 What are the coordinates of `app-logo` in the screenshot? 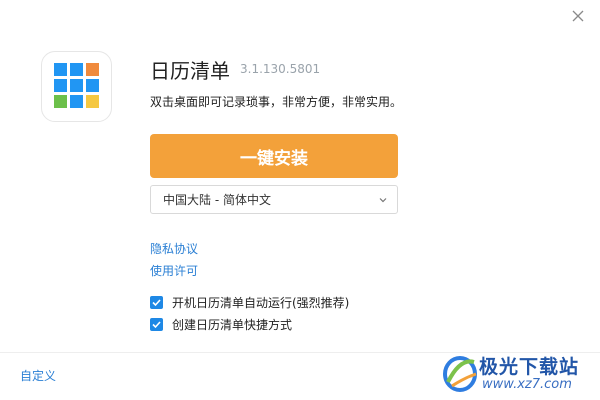 It's located at (76, 86).